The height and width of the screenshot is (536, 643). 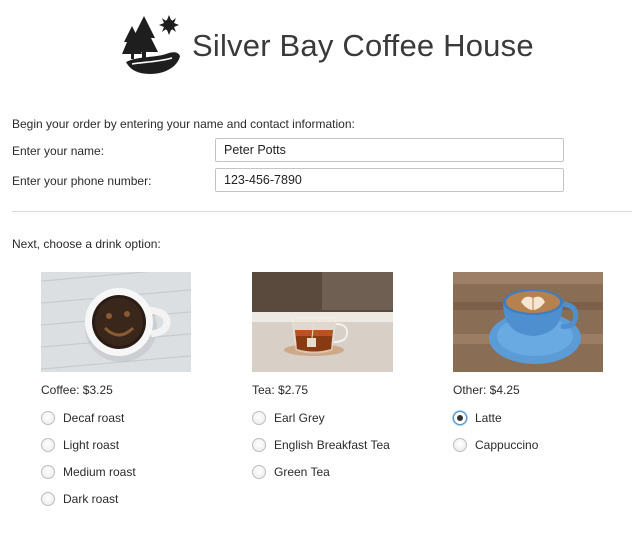 What do you see at coordinates (77, 390) in the screenshot?
I see `coffee-price-label: Coffee: $3.25` at bounding box center [77, 390].